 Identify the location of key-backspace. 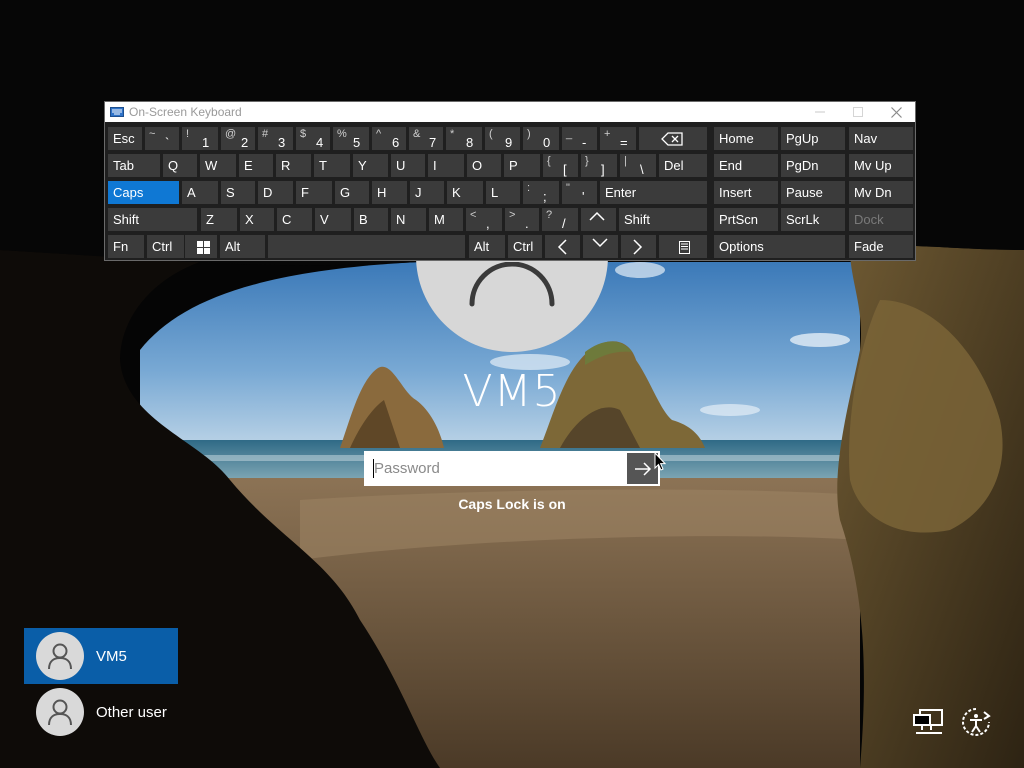
(673, 138).